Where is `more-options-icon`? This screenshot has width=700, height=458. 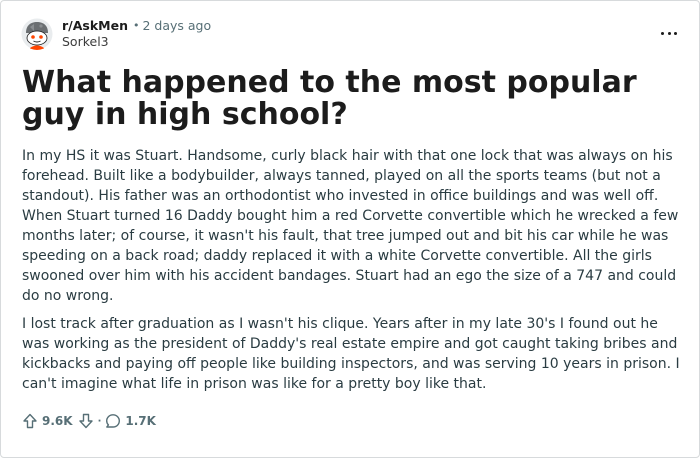 more-options-icon is located at coordinates (669, 33).